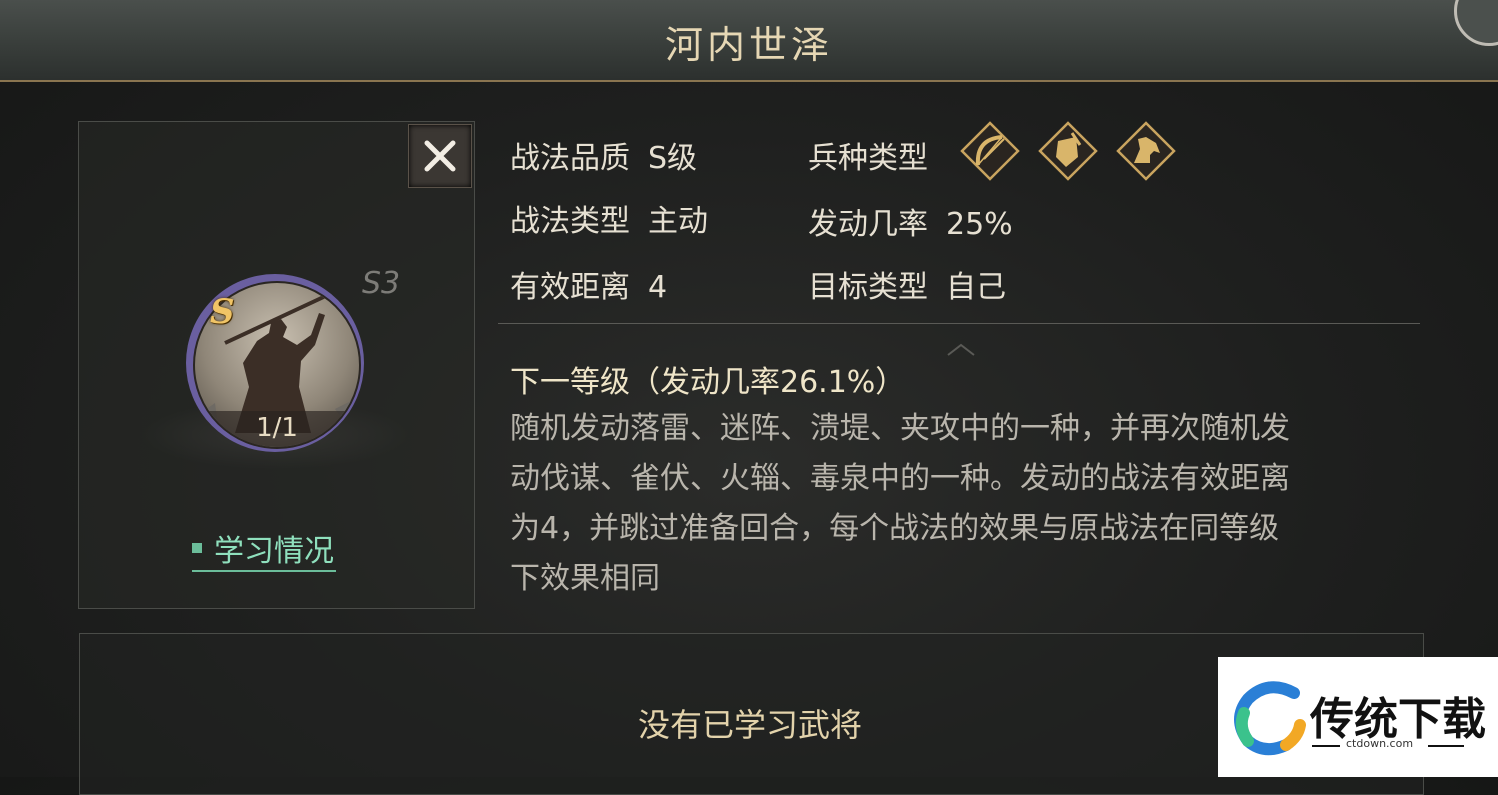 The width and height of the screenshot is (1498, 795). Describe the element at coordinates (585, 578) in the screenshot. I see `description-line: 下效果相同` at that location.